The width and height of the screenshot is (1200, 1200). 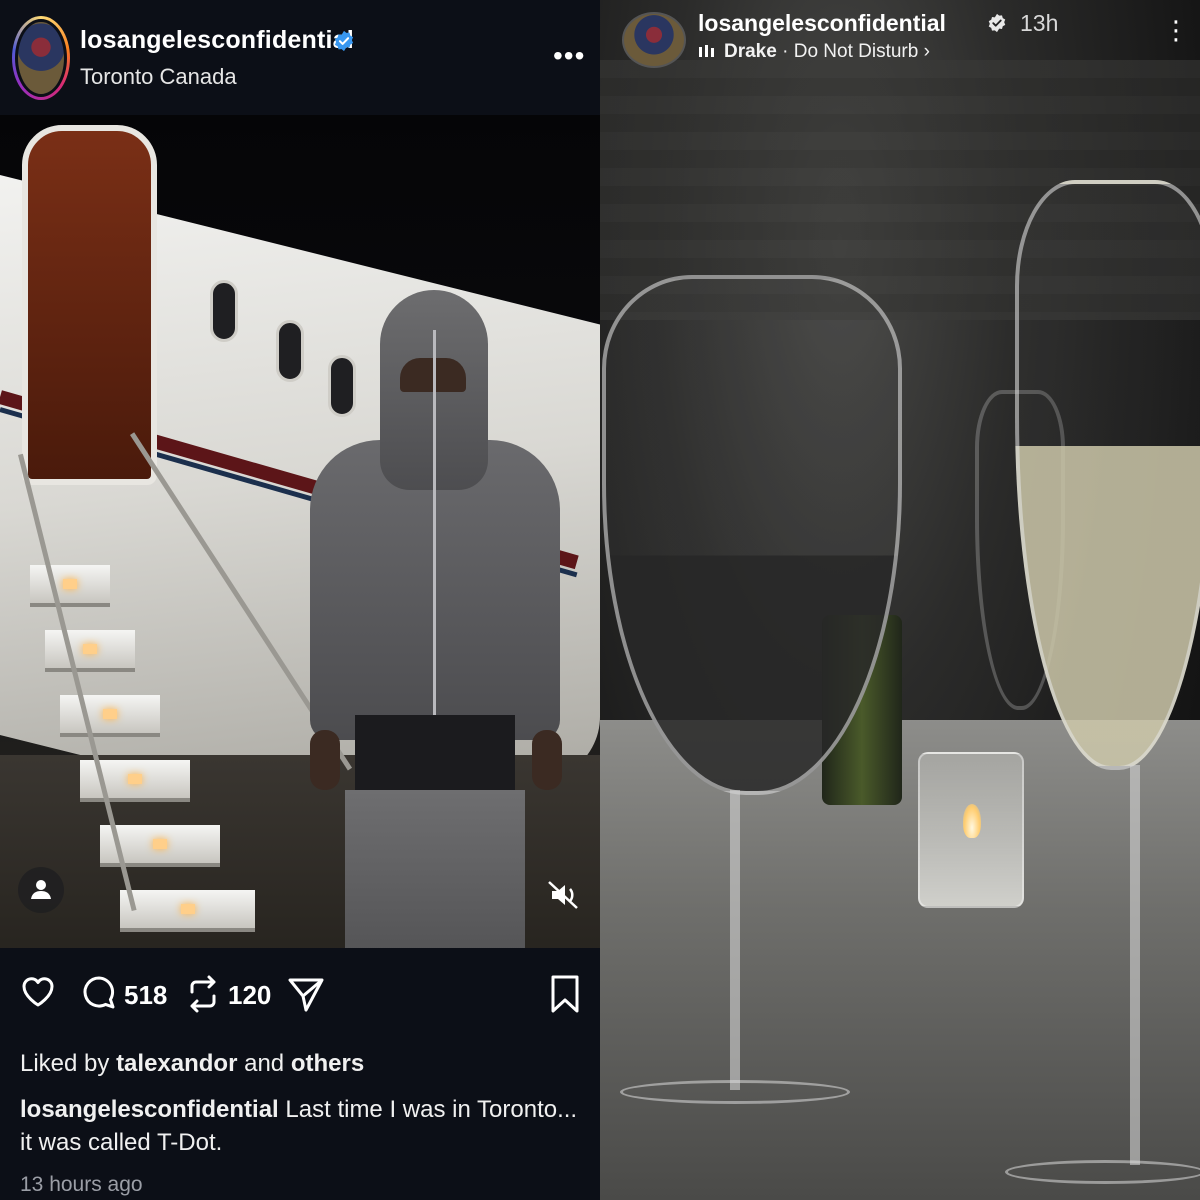 I want to click on caption-username: losangelesconfidential, so click(x=149, y=1109).